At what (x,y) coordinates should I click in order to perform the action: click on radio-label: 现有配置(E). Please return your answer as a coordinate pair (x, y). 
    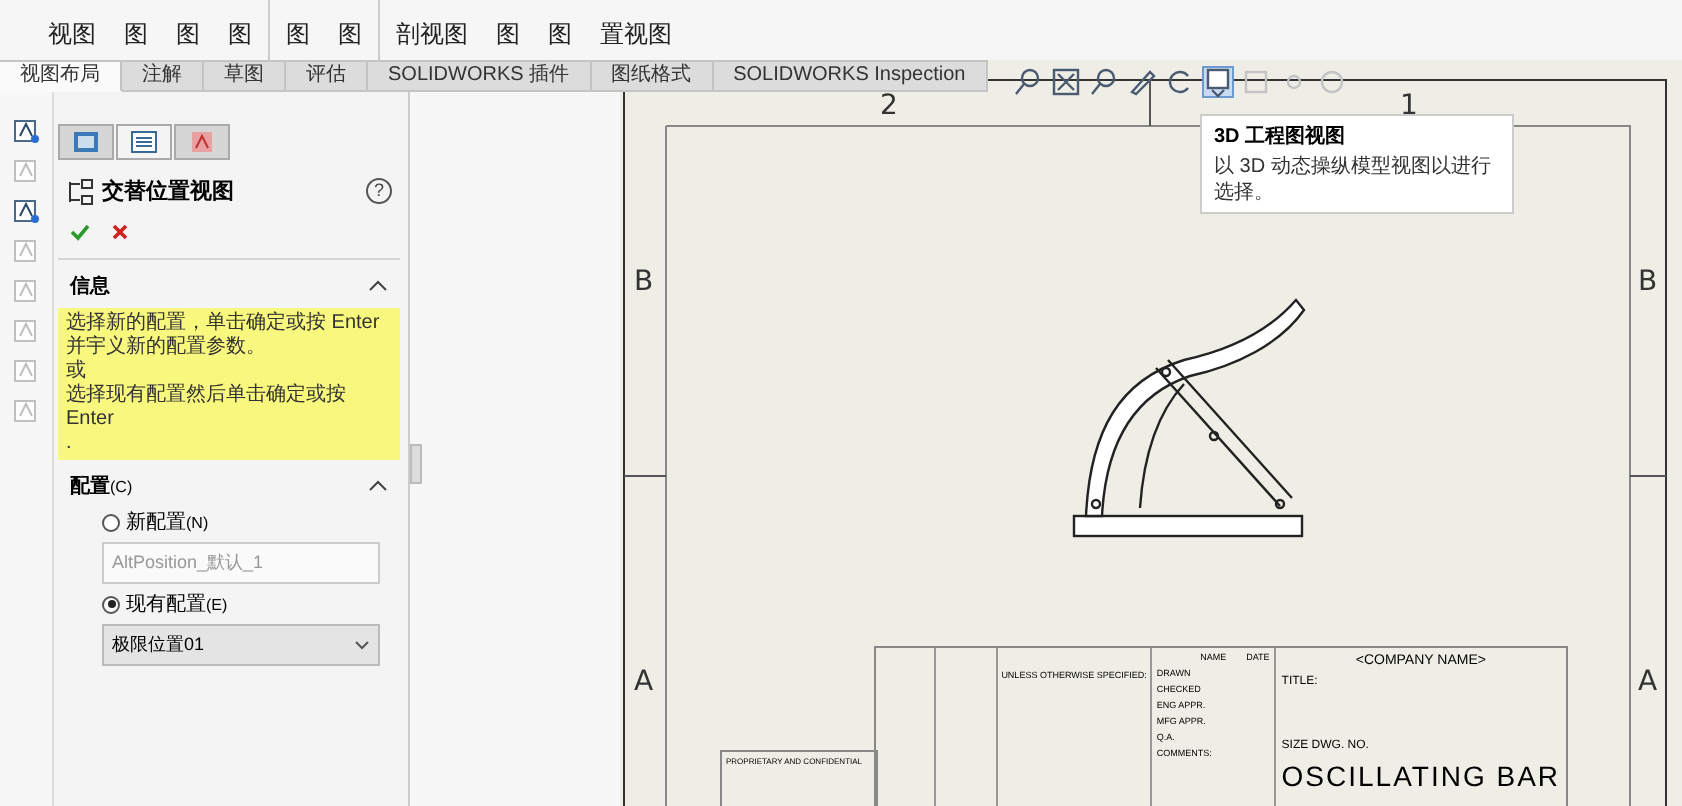
    Looking at the image, I should click on (177, 604).